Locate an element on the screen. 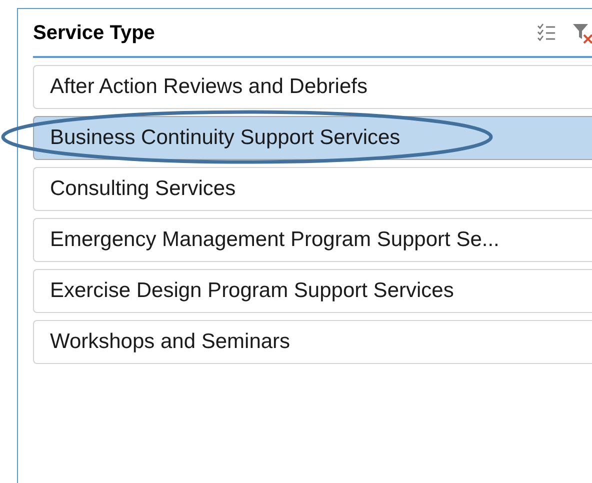 The image size is (592, 483). slicer-item: Exercise Design Program Support Services is located at coordinates (312, 291).